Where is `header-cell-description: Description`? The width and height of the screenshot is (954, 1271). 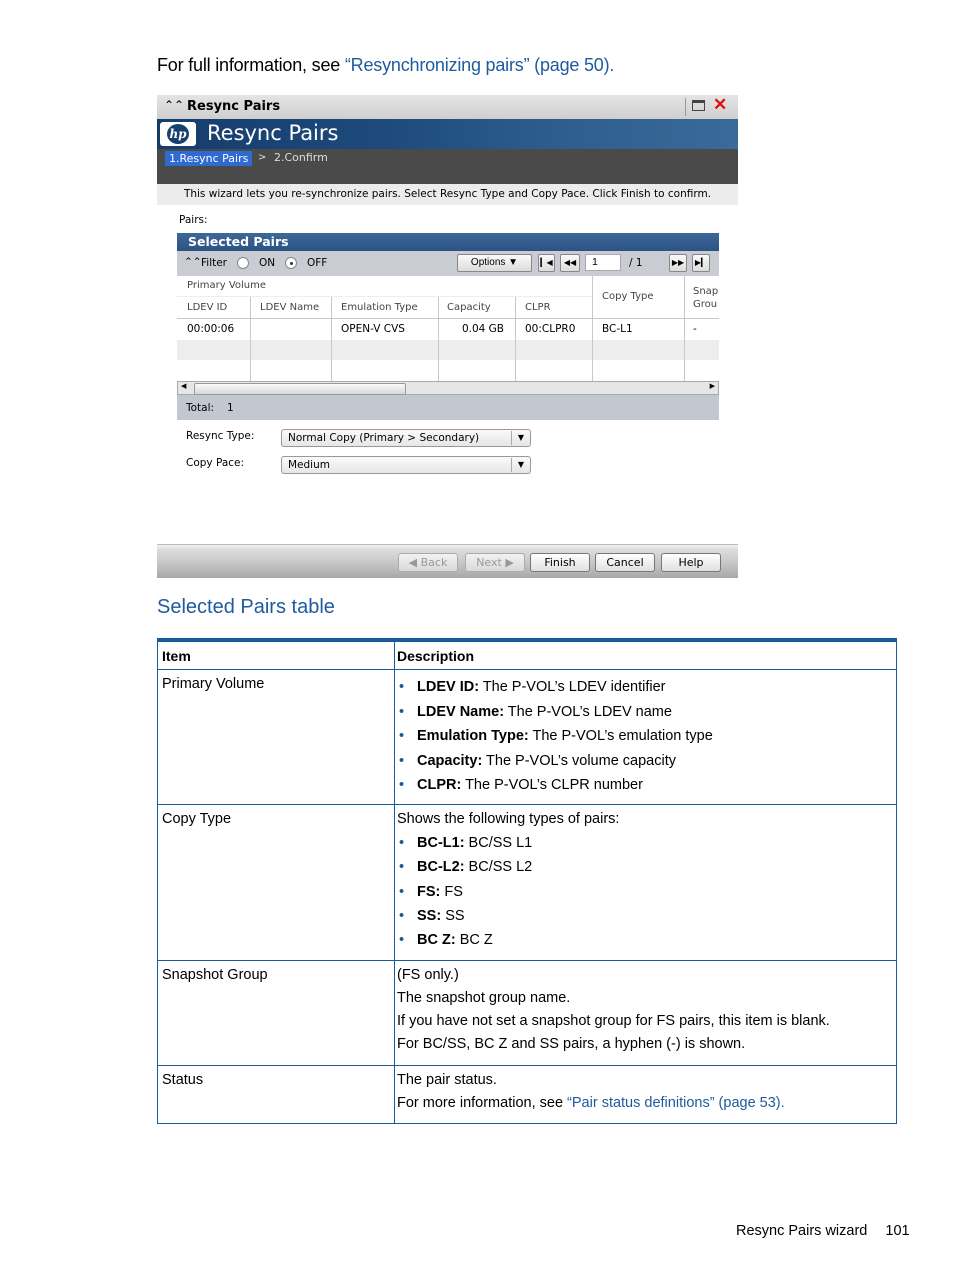
header-cell-description: Description is located at coordinates (645, 655).